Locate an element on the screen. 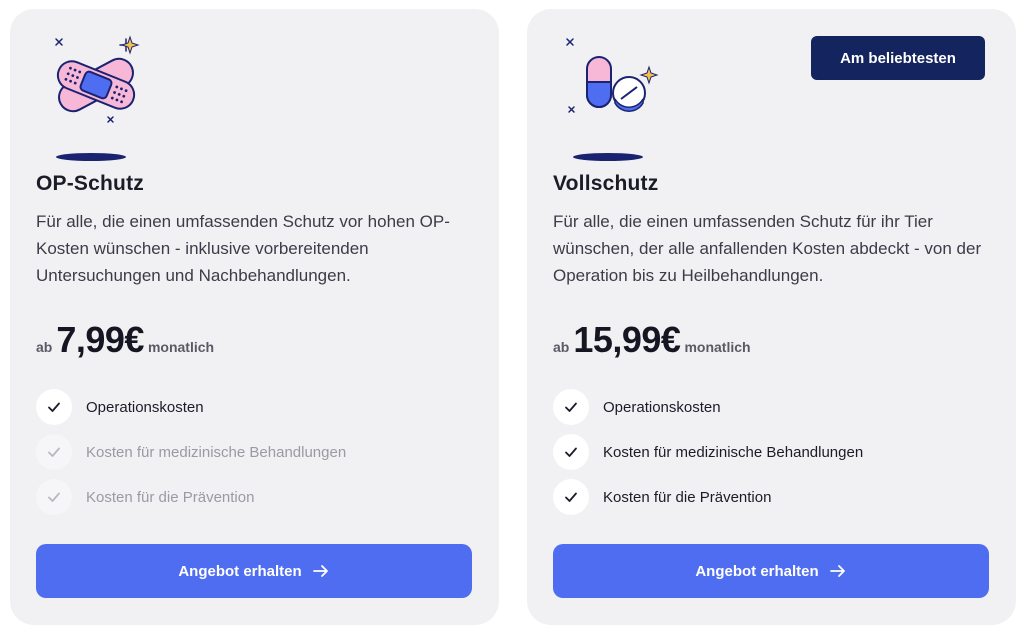 The width and height of the screenshot is (1024, 635). plan-title: OP-Schutz is located at coordinates (90, 183).